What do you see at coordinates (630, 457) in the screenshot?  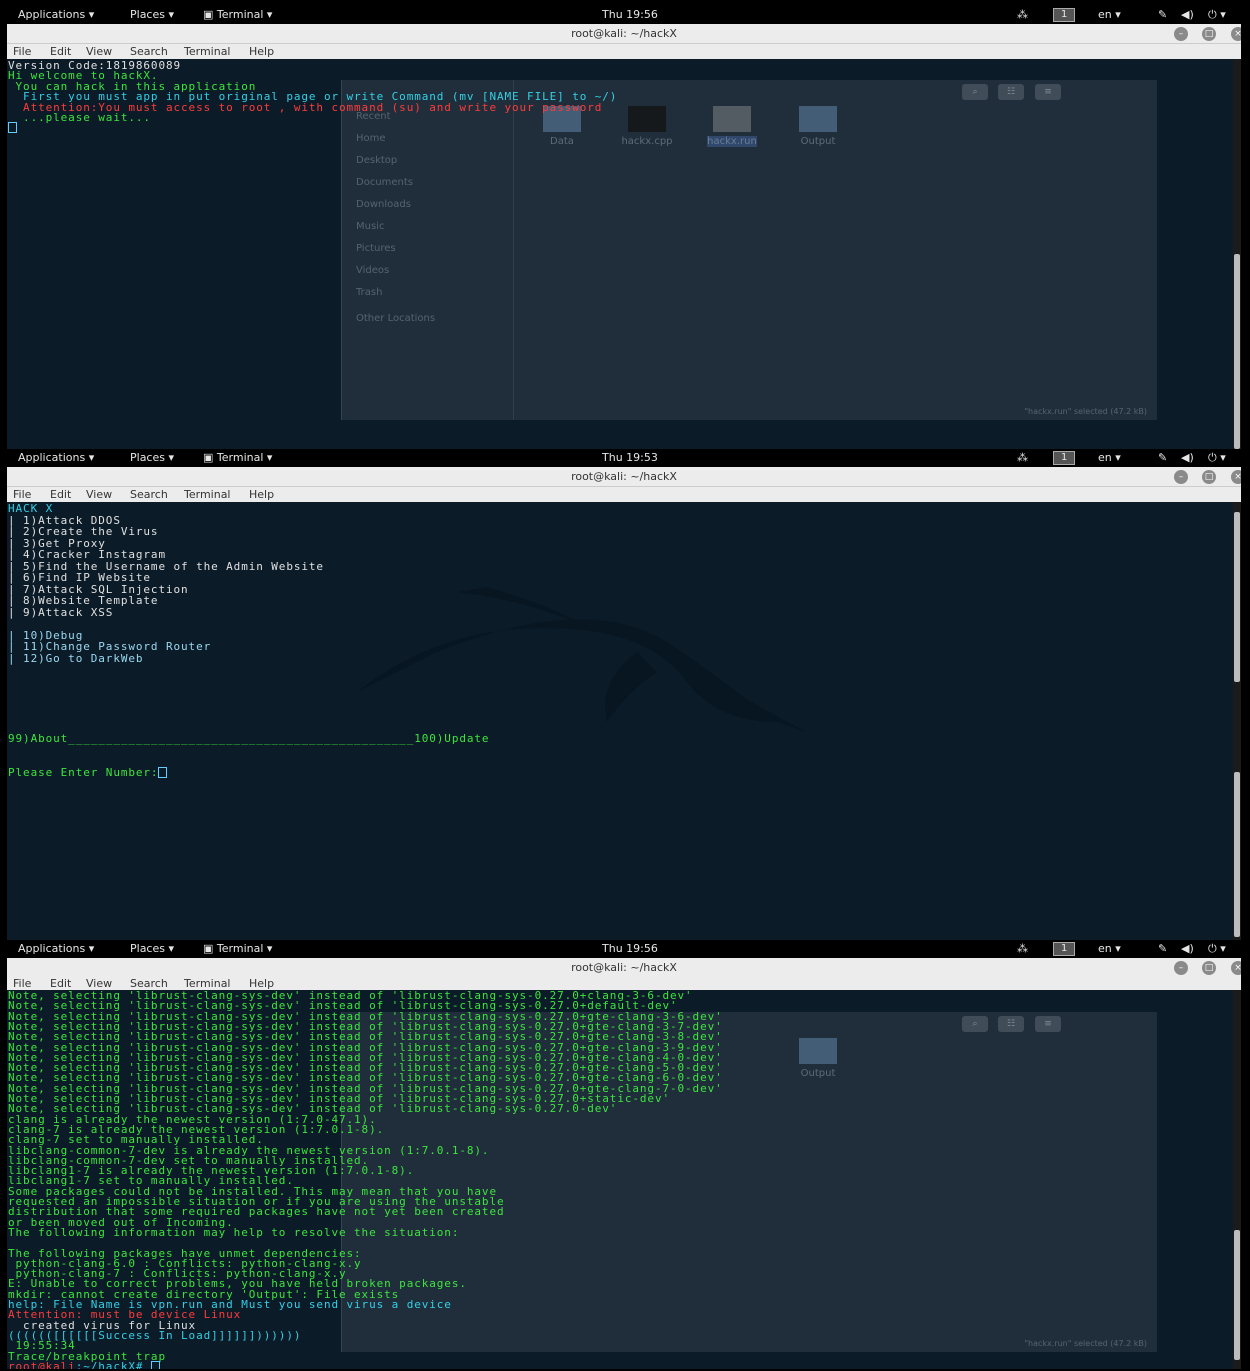 I see `clock: Thu 19:53` at bounding box center [630, 457].